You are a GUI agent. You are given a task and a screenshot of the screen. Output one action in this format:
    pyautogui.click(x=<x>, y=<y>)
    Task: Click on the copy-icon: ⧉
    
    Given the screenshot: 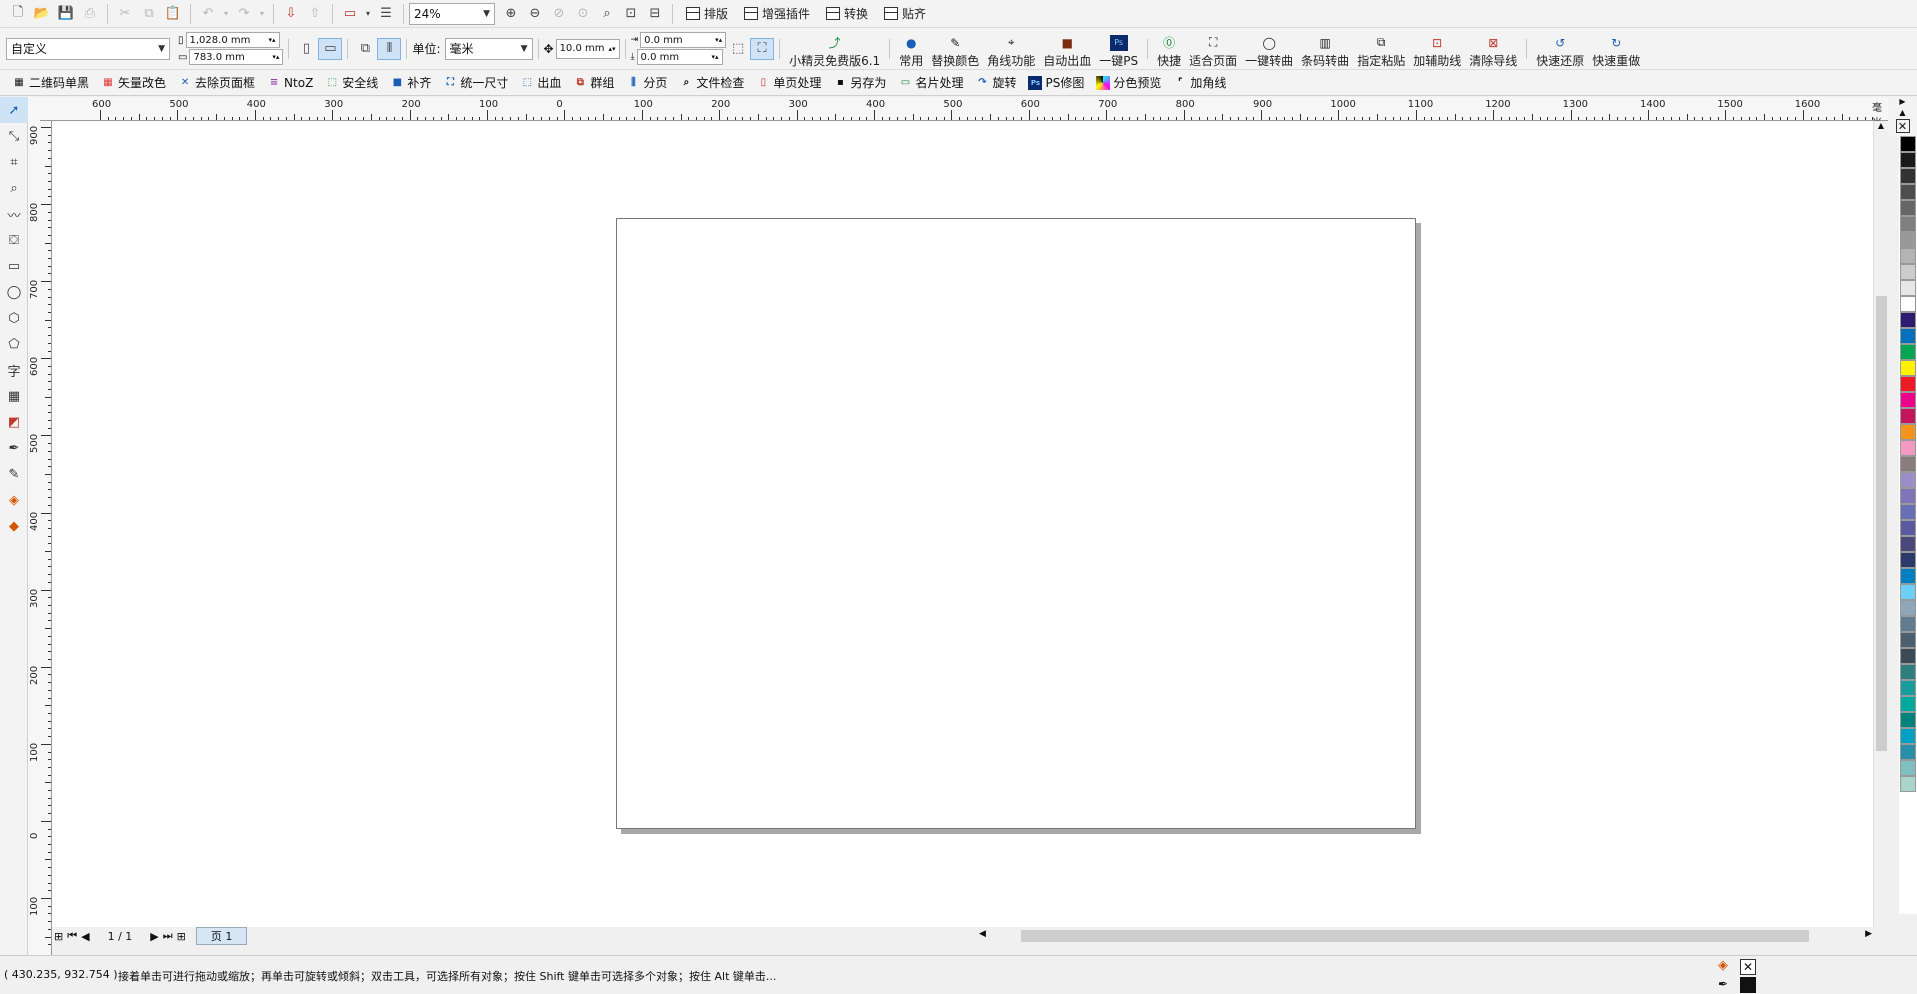 What is the action you would take?
    pyautogui.click(x=149, y=14)
    